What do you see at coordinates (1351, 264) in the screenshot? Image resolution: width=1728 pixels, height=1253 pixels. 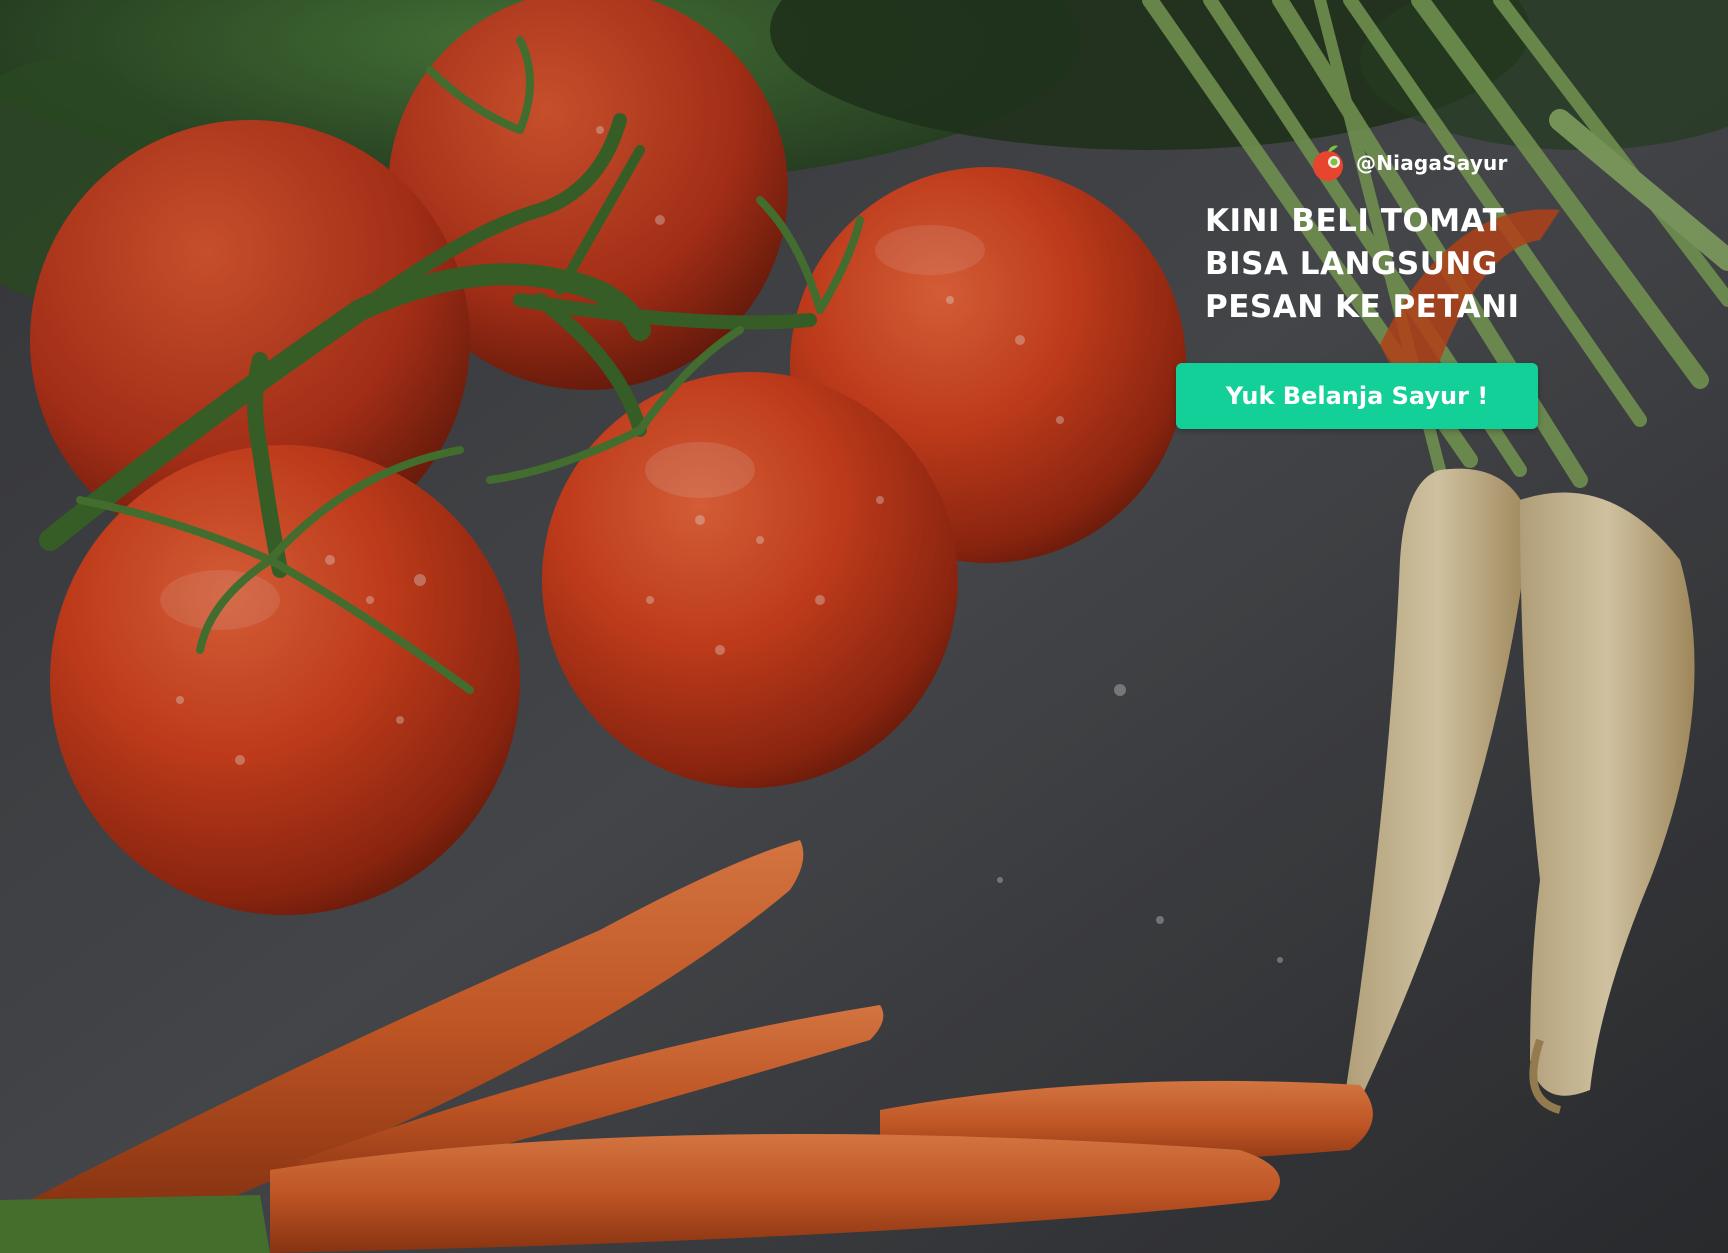 I see `headline-line: BISA LANGSUNG` at bounding box center [1351, 264].